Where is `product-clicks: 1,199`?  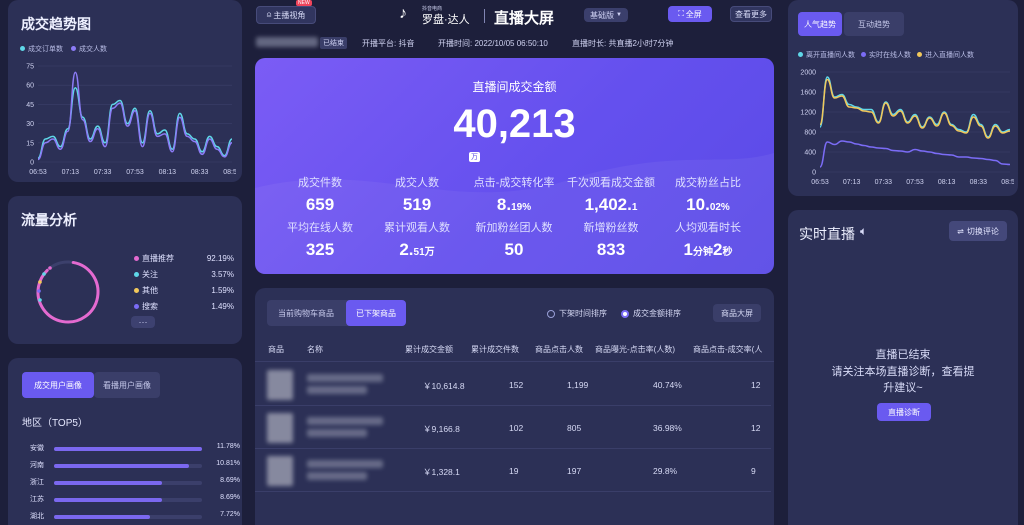
product-clicks: 1,199 is located at coordinates (578, 385).